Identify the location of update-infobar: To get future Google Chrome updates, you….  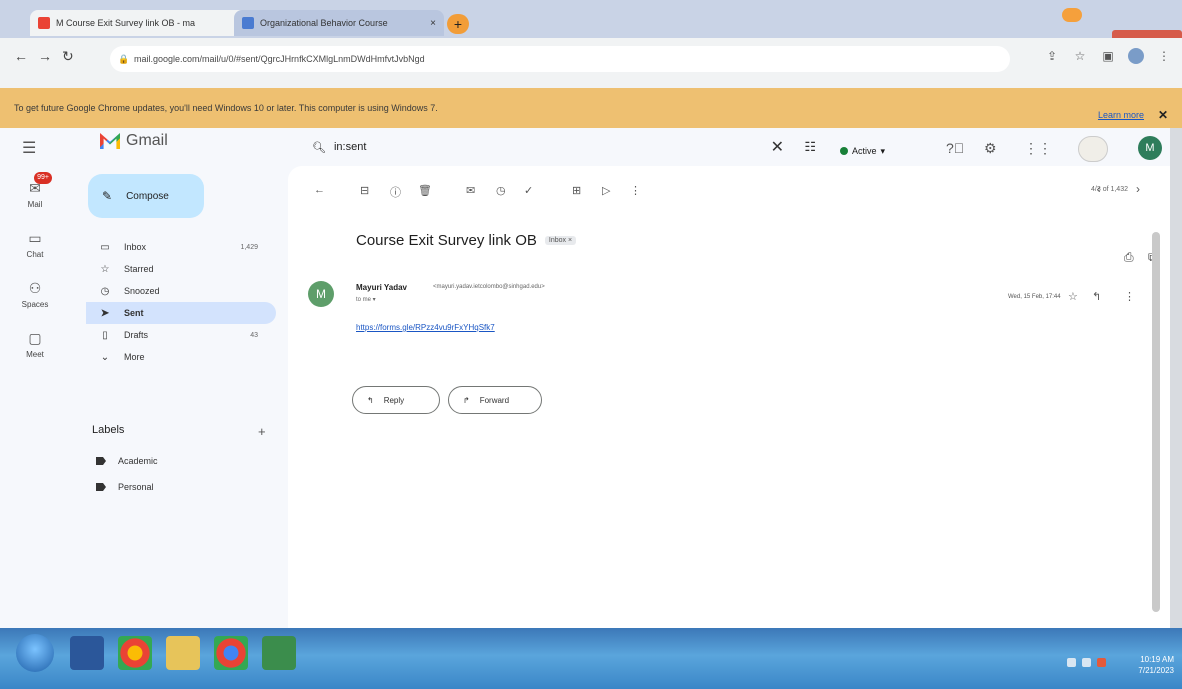
(591, 108).